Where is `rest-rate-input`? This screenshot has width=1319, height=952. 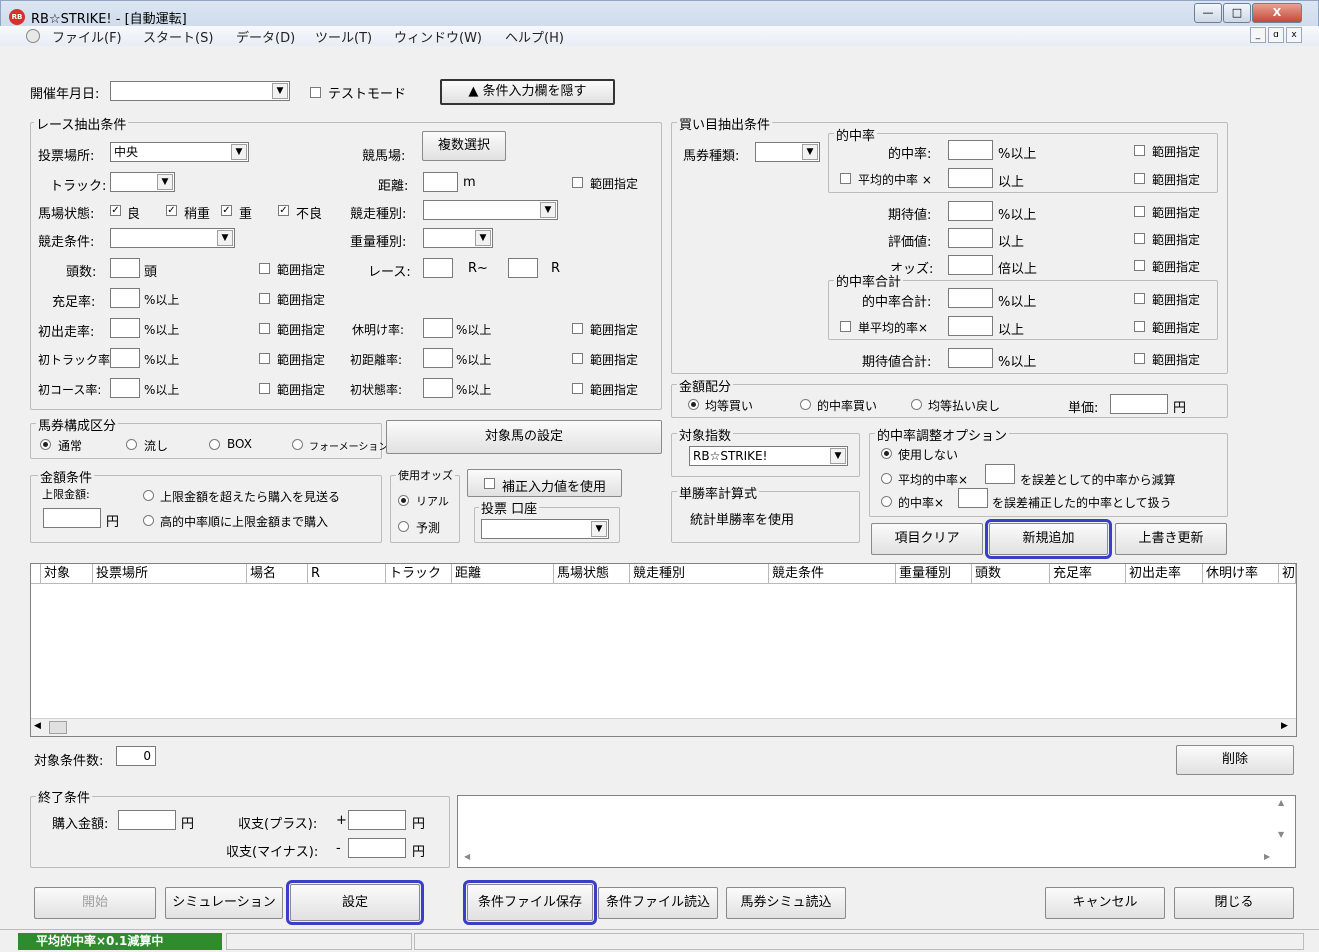
rest-rate-input is located at coordinates (438, 328).